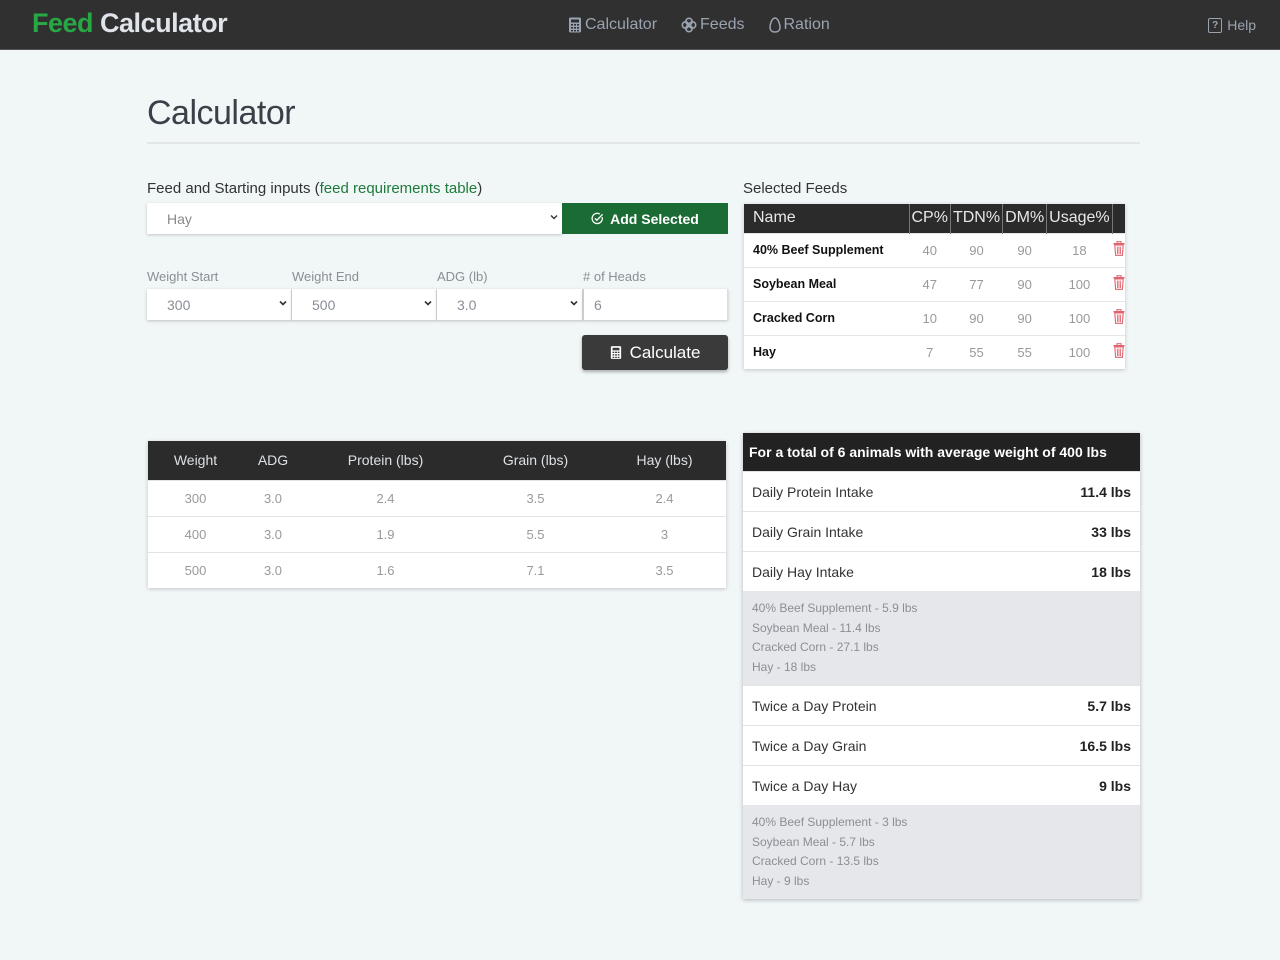 This screenshot has width=1280, height=960. I want to click on cell-grain: 5.5, so click(535, 533).